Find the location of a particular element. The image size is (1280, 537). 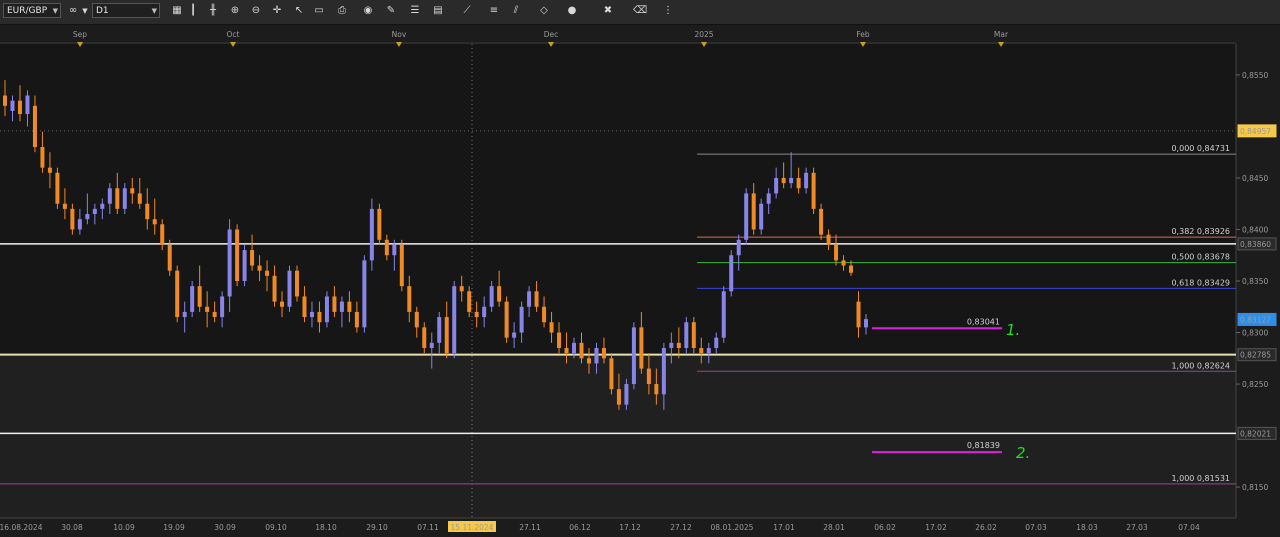

x-tick-label: 27.03 is located at coordinates (1137, 527).